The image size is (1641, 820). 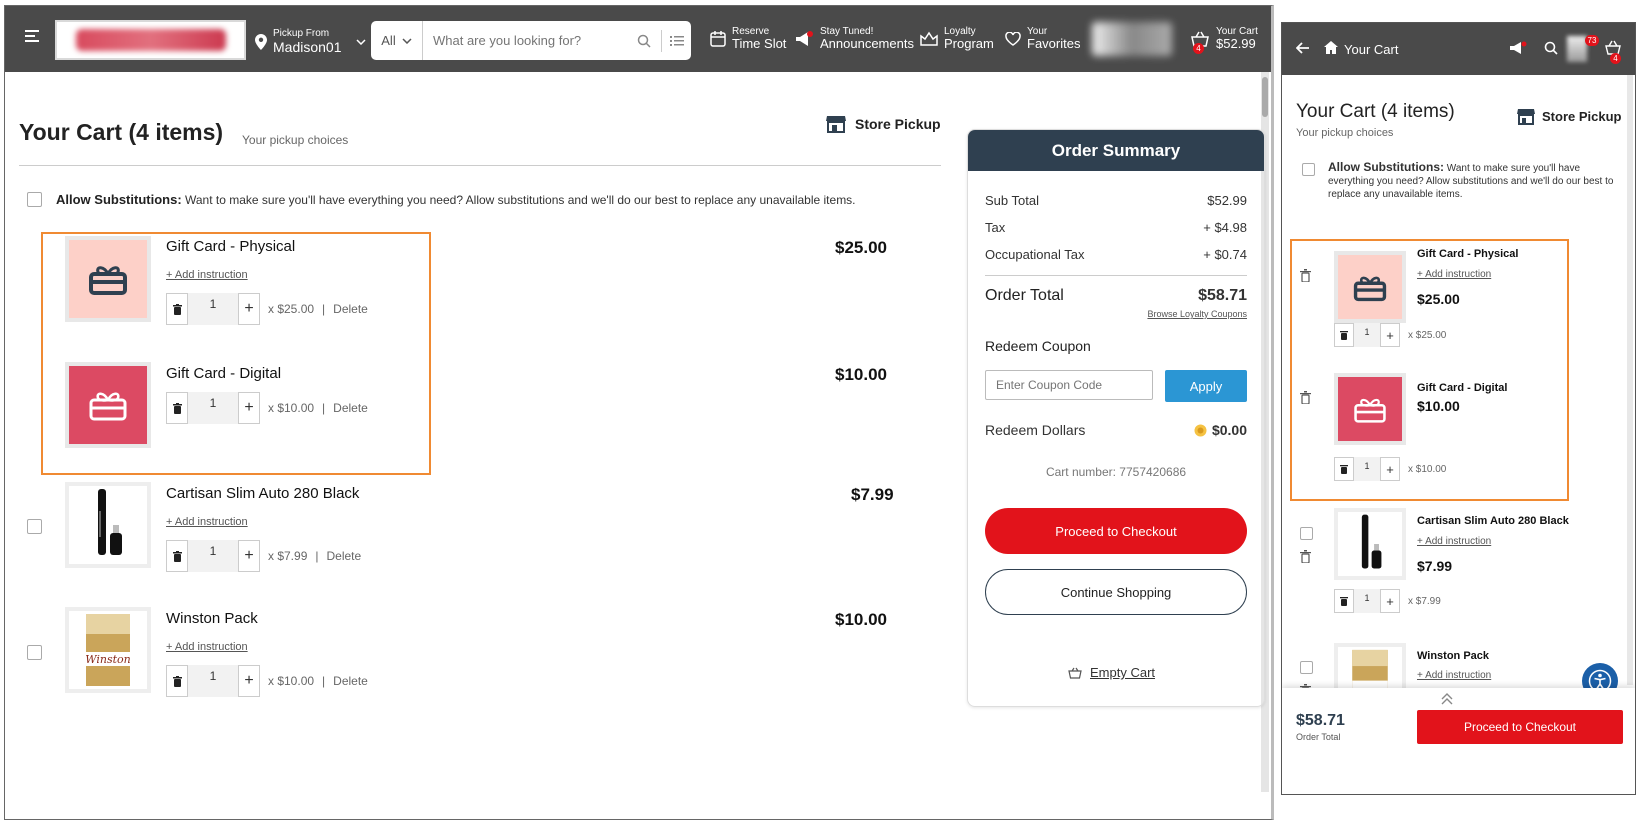 I want to click on loyalty-program-link: Loyalty Program, so click(x=957, y=38).